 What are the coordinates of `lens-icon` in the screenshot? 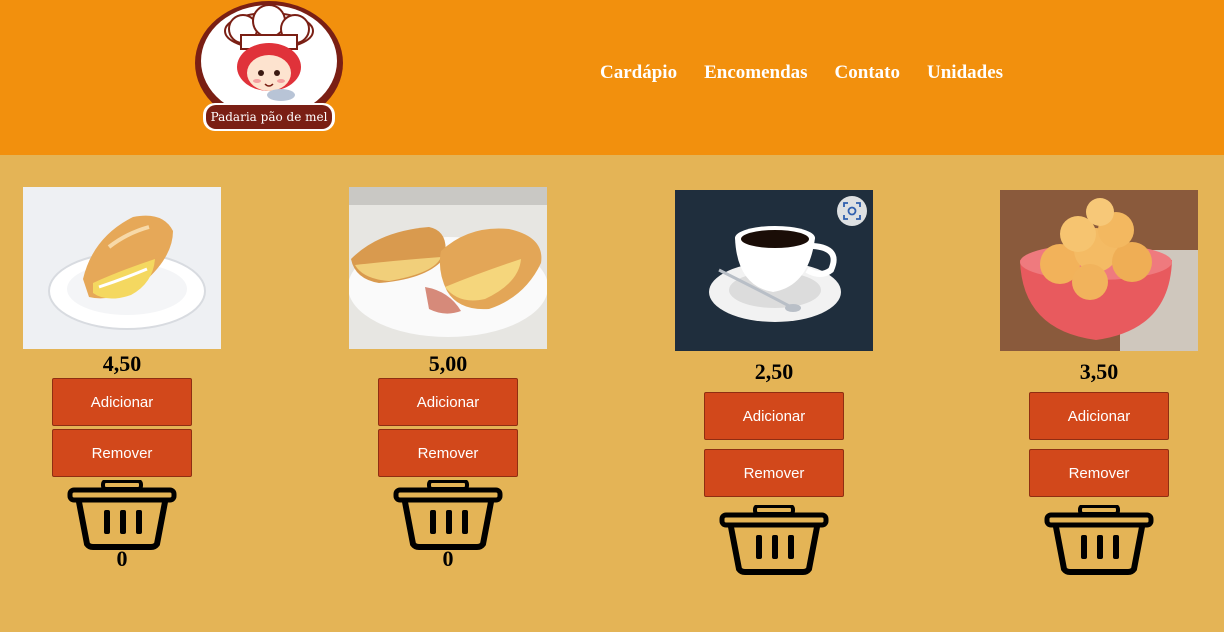 It's located at (852, 211).